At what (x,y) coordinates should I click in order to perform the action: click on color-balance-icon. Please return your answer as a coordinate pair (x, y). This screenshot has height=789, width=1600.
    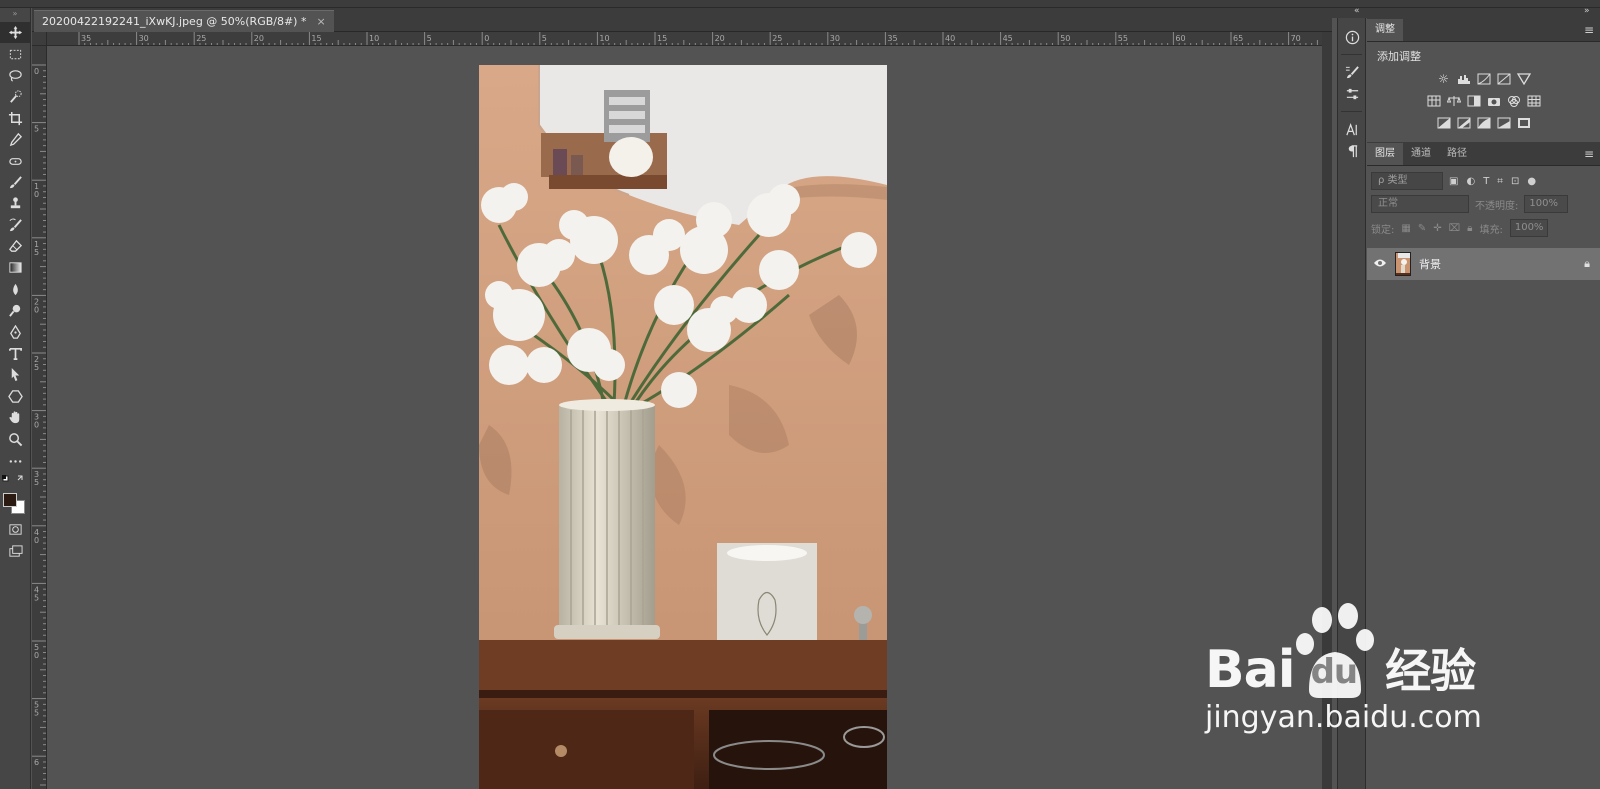
    Looking at the image, I should click on (1453, 101).